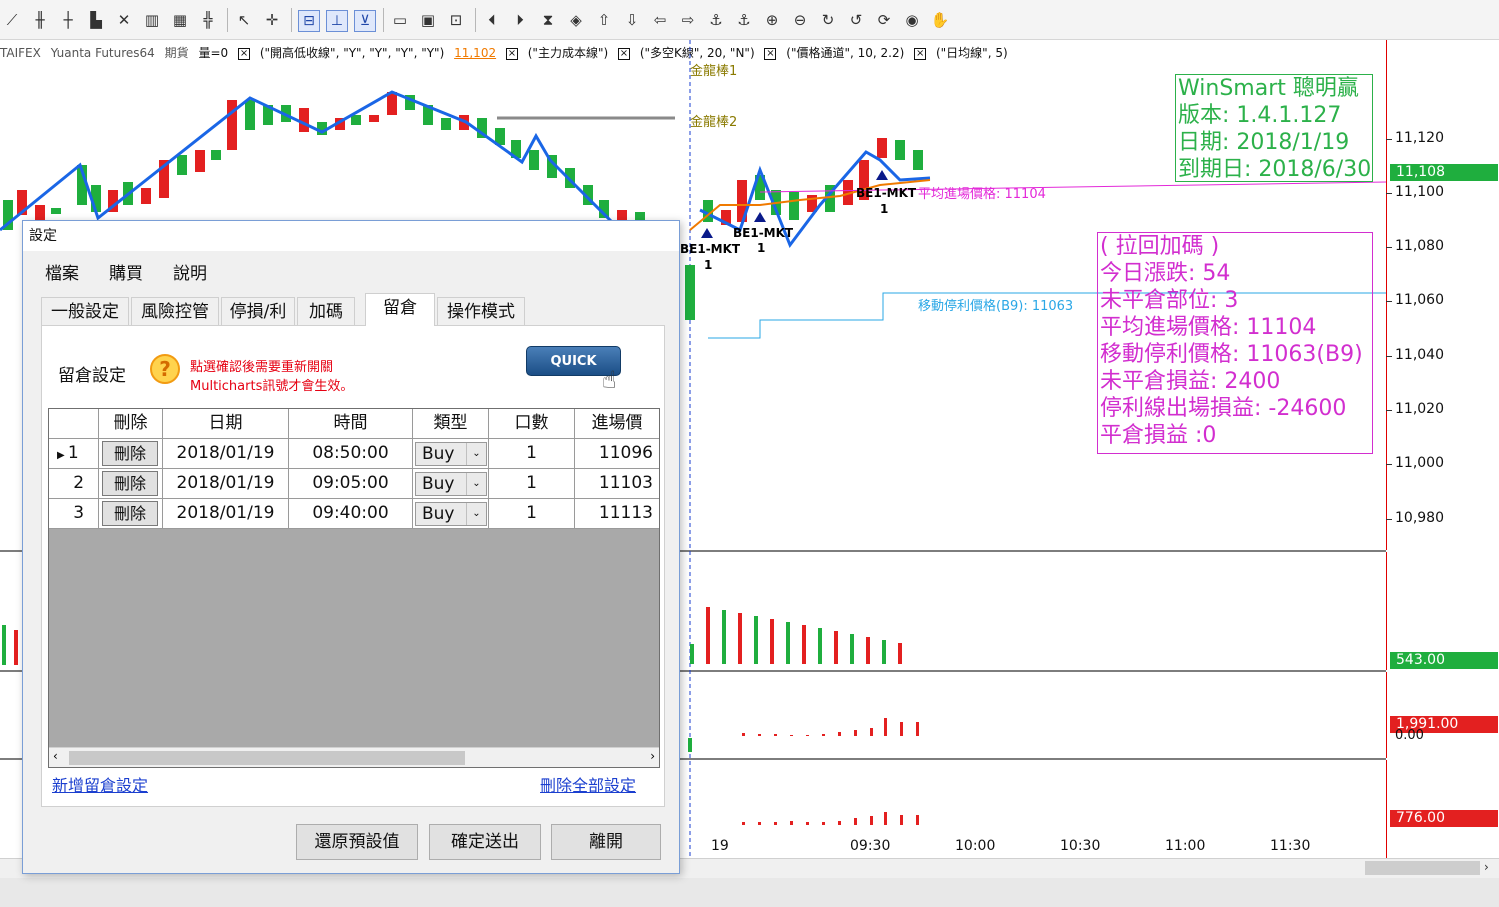 The width and height of the screenshot is (1499, 907). What do you see at coordinates (617, 423) in the screenshot?
I see `col-price: 進場價` at bounding box center [617, 423].